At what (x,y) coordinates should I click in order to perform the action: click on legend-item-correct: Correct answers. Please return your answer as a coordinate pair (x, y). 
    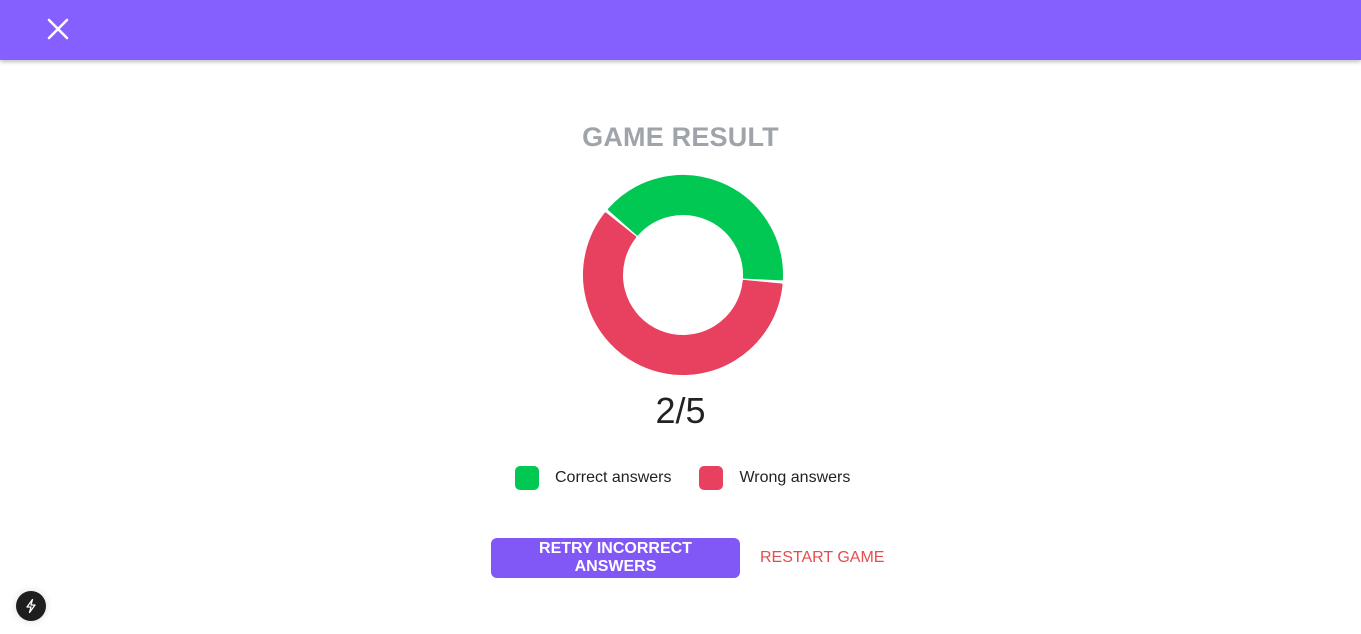
    Looking at the image, I should click on (593, 478).